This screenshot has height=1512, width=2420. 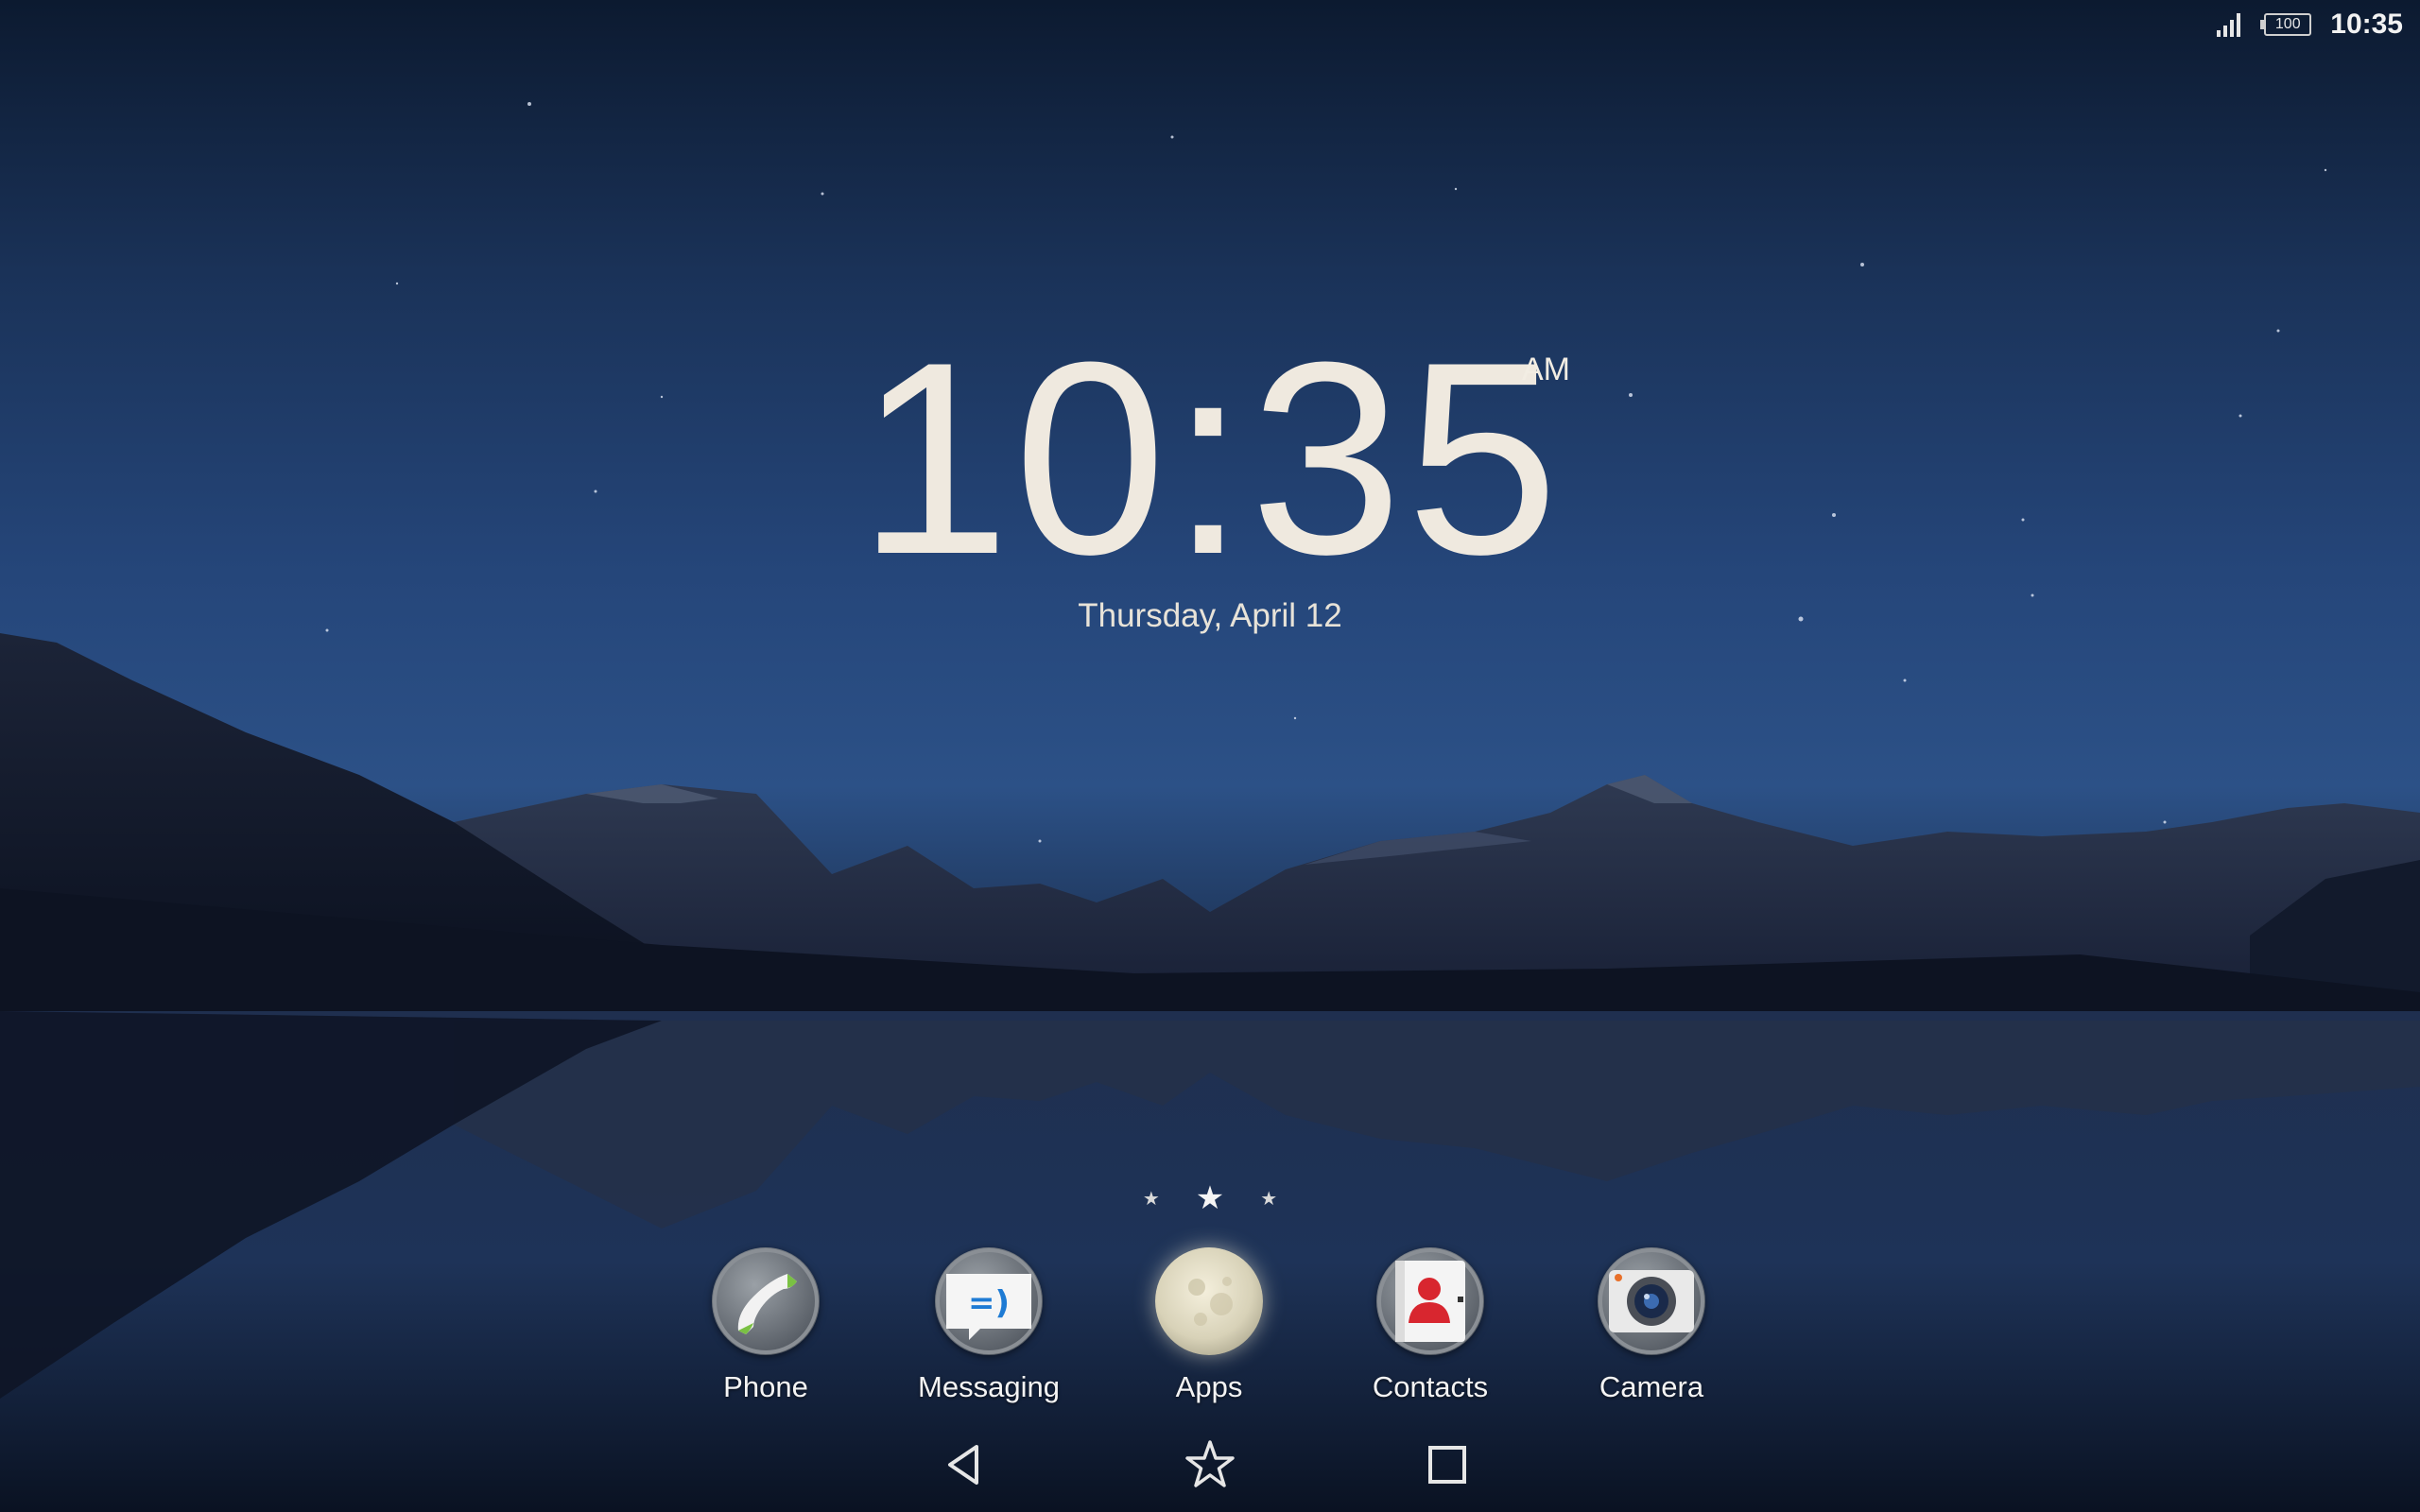 I want to click on home-star-icon, so click(x=1210, y=1463).